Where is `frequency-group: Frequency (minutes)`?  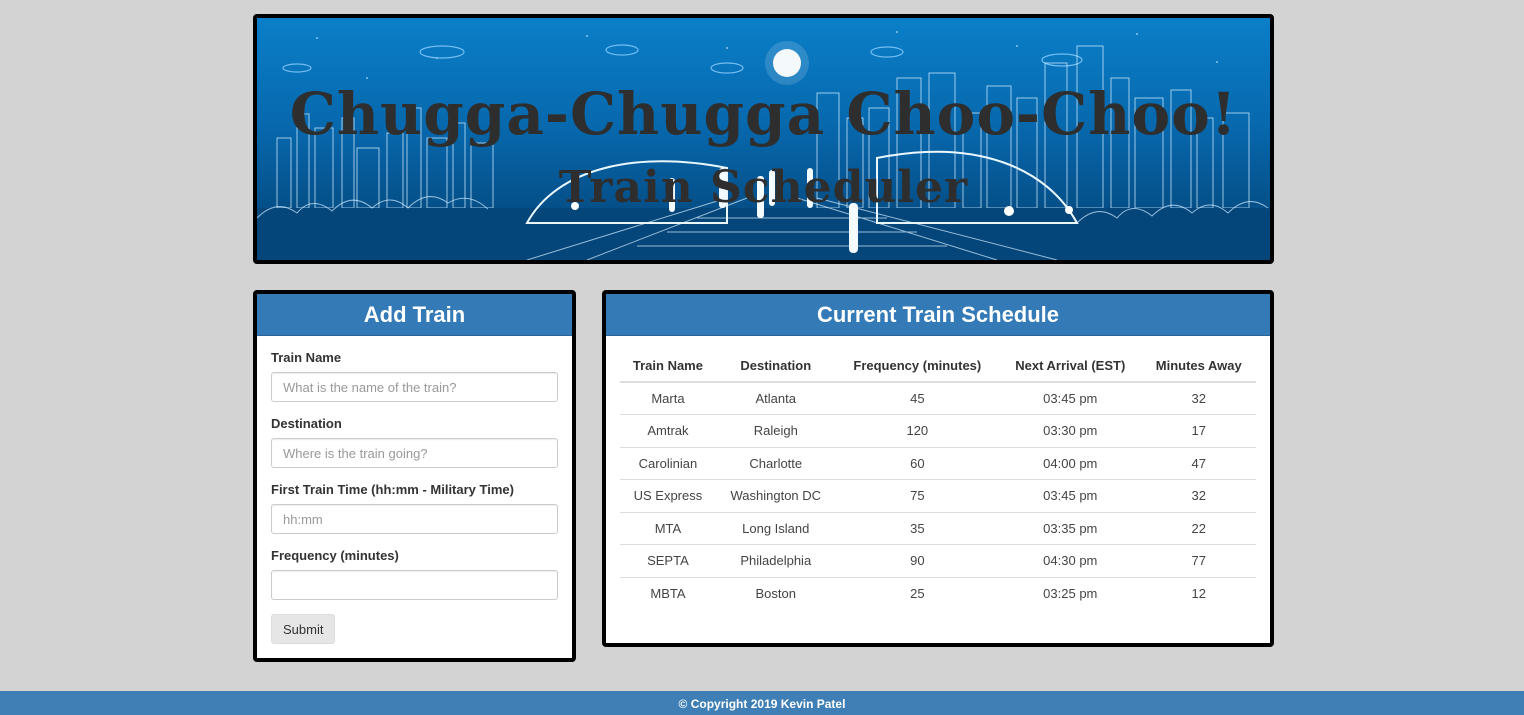
frequency-group: Frequency (minutes) is located at coordinates (414, 574).